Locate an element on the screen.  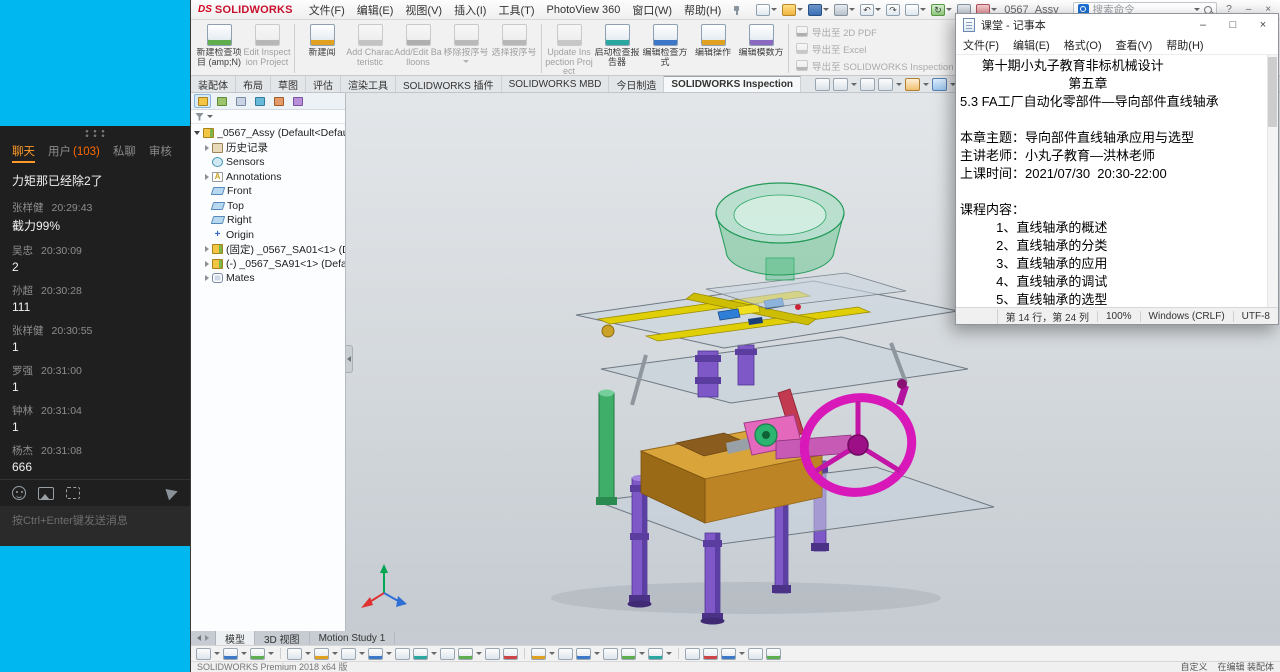
ellipse-icon is located at coordinates (447, 653).